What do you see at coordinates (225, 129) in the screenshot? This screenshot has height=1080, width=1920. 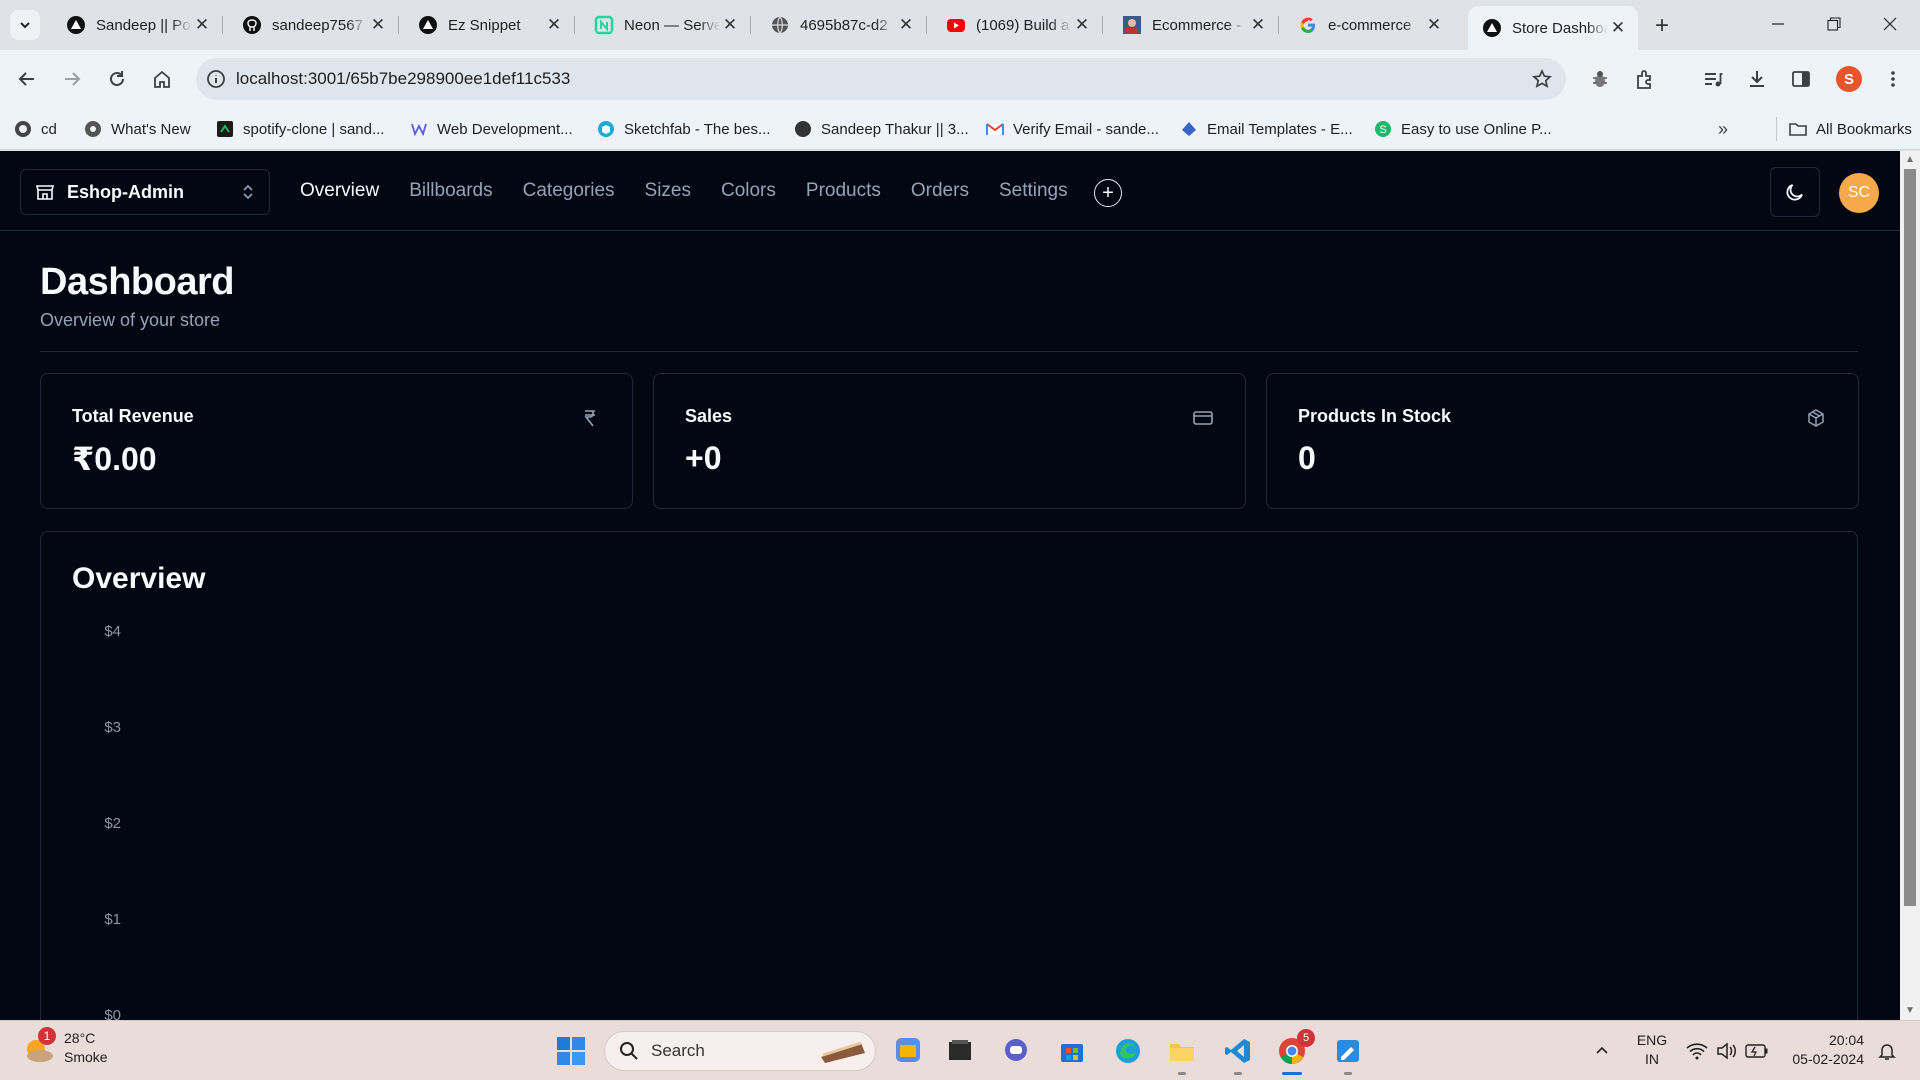 I see `spotify-clone-icon` at bounding box center [225, 129].